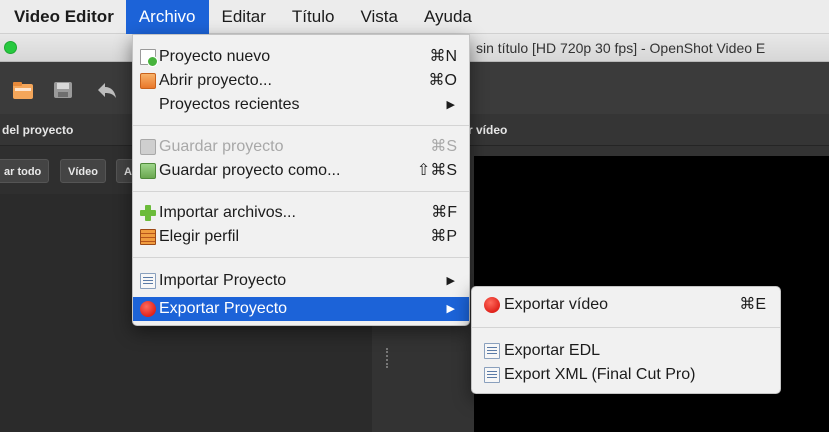  Describe the element at coordinates (387, 358) in the screenshot. I see `splitter-grip-icon` at that location.